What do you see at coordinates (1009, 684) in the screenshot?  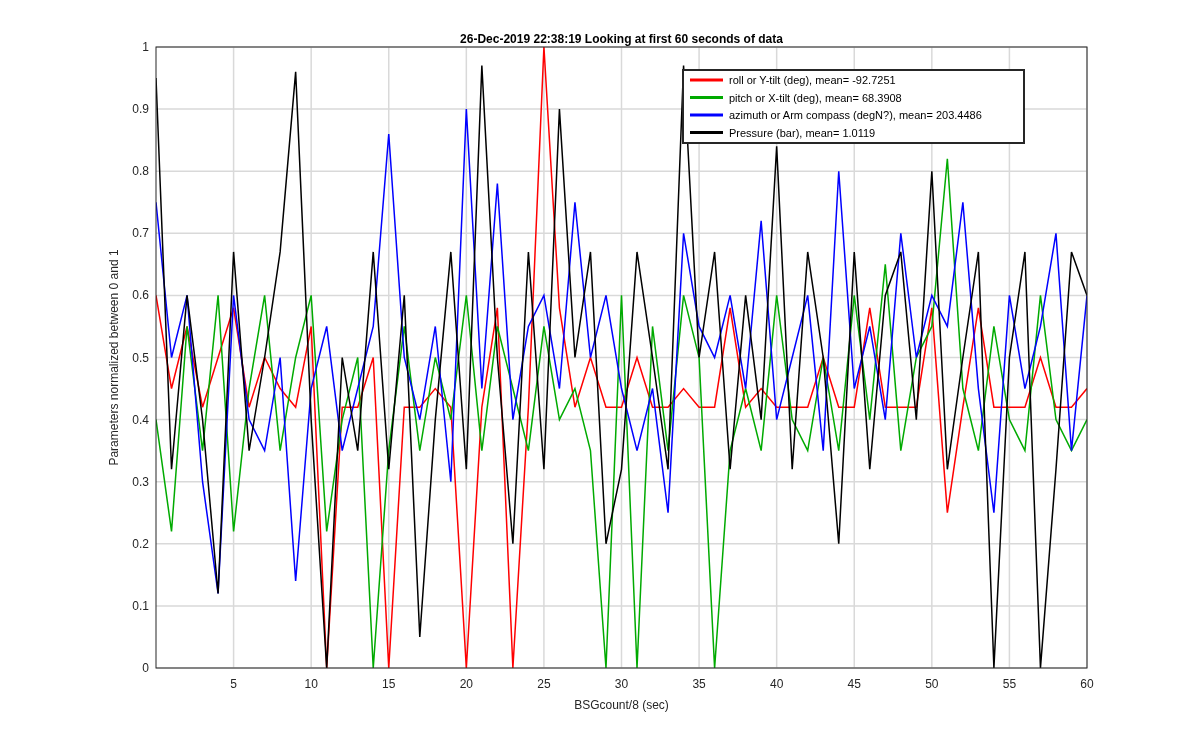 I see `tick-label: 55` at bounding box center [1009, 684].